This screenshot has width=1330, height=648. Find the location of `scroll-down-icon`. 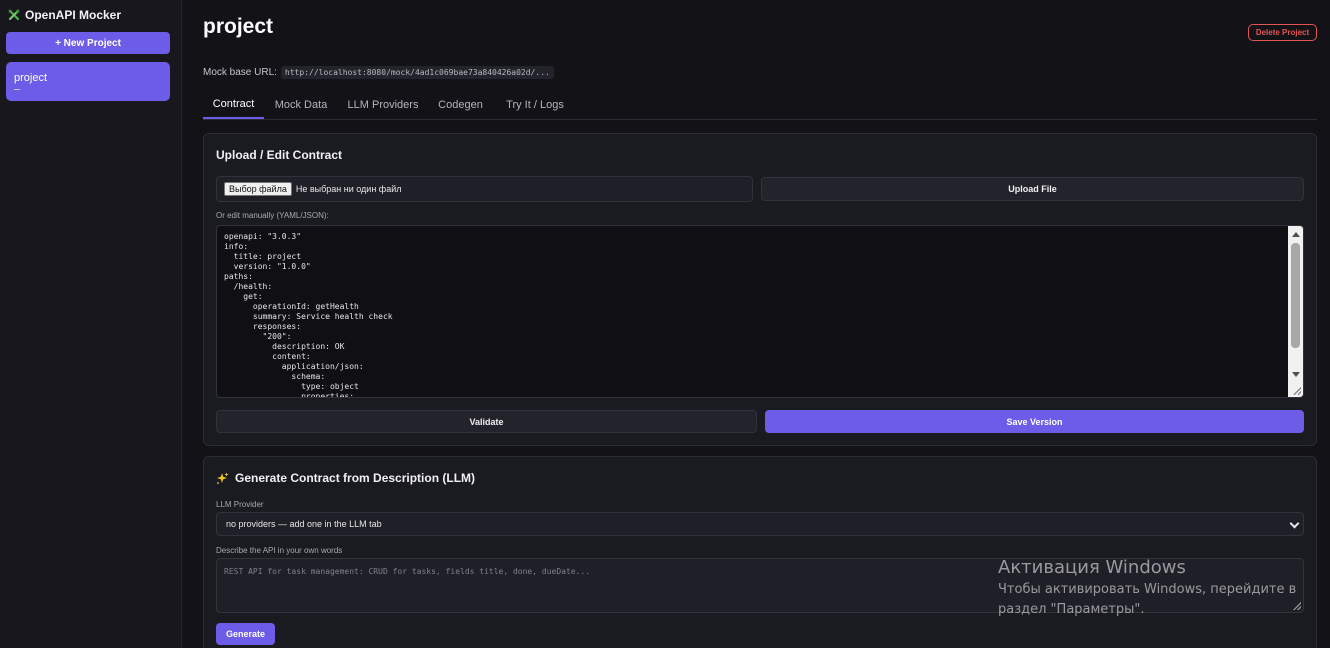

scroll-down-icon is located at coordinates (1296, 374).